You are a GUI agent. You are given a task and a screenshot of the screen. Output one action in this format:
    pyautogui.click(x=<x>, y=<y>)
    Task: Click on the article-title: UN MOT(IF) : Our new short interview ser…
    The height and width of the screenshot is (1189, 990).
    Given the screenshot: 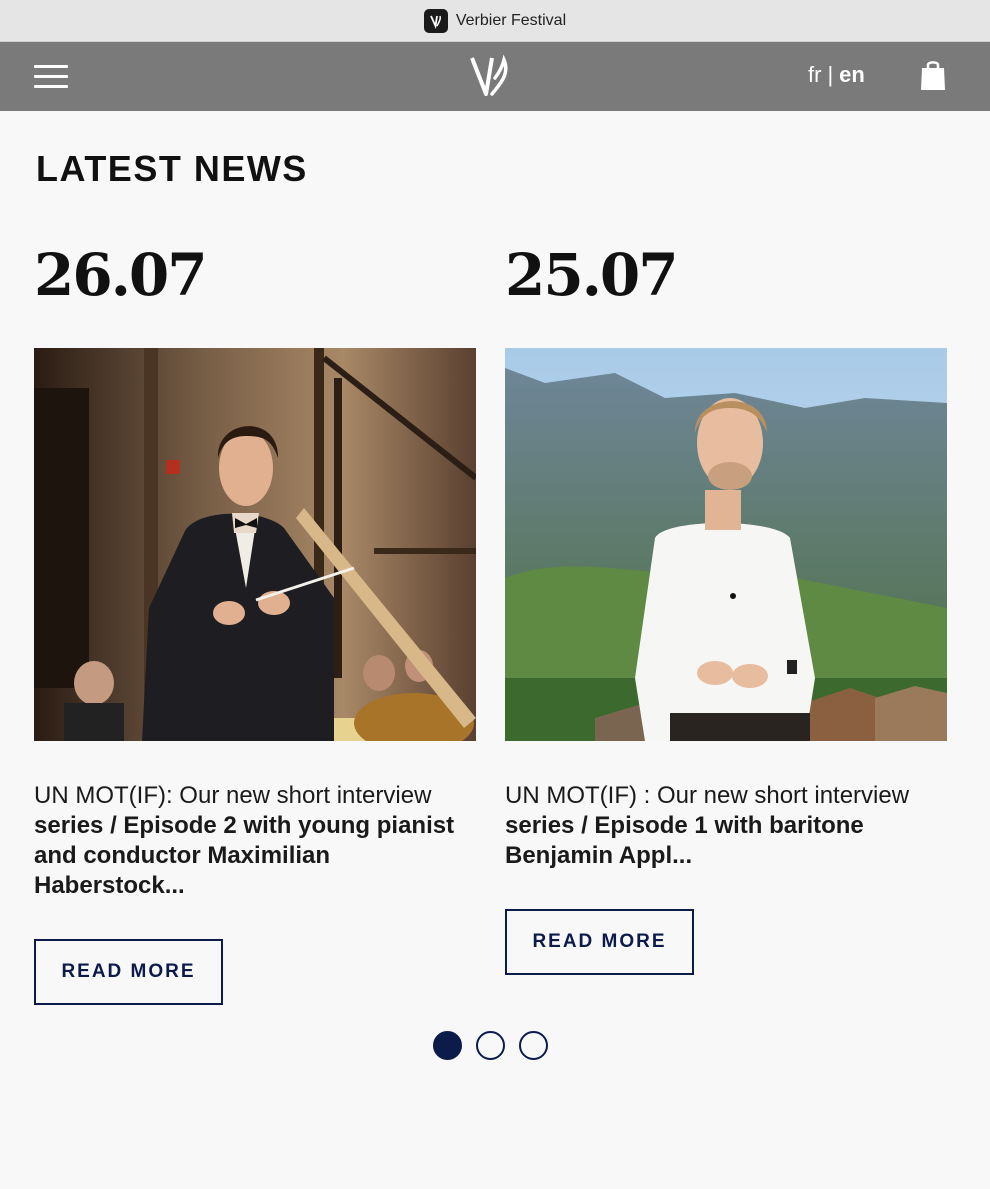 What is the action you would take?
    pyautogui.click(x=726, y=826)
    